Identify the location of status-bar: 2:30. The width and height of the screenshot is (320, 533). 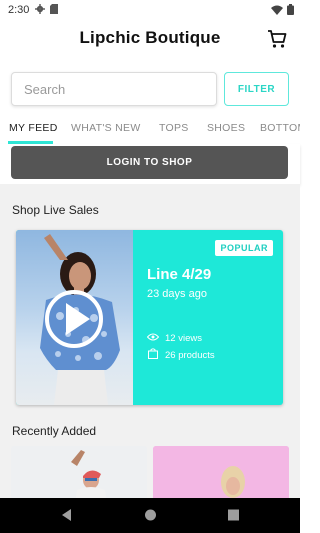
(150, 10).